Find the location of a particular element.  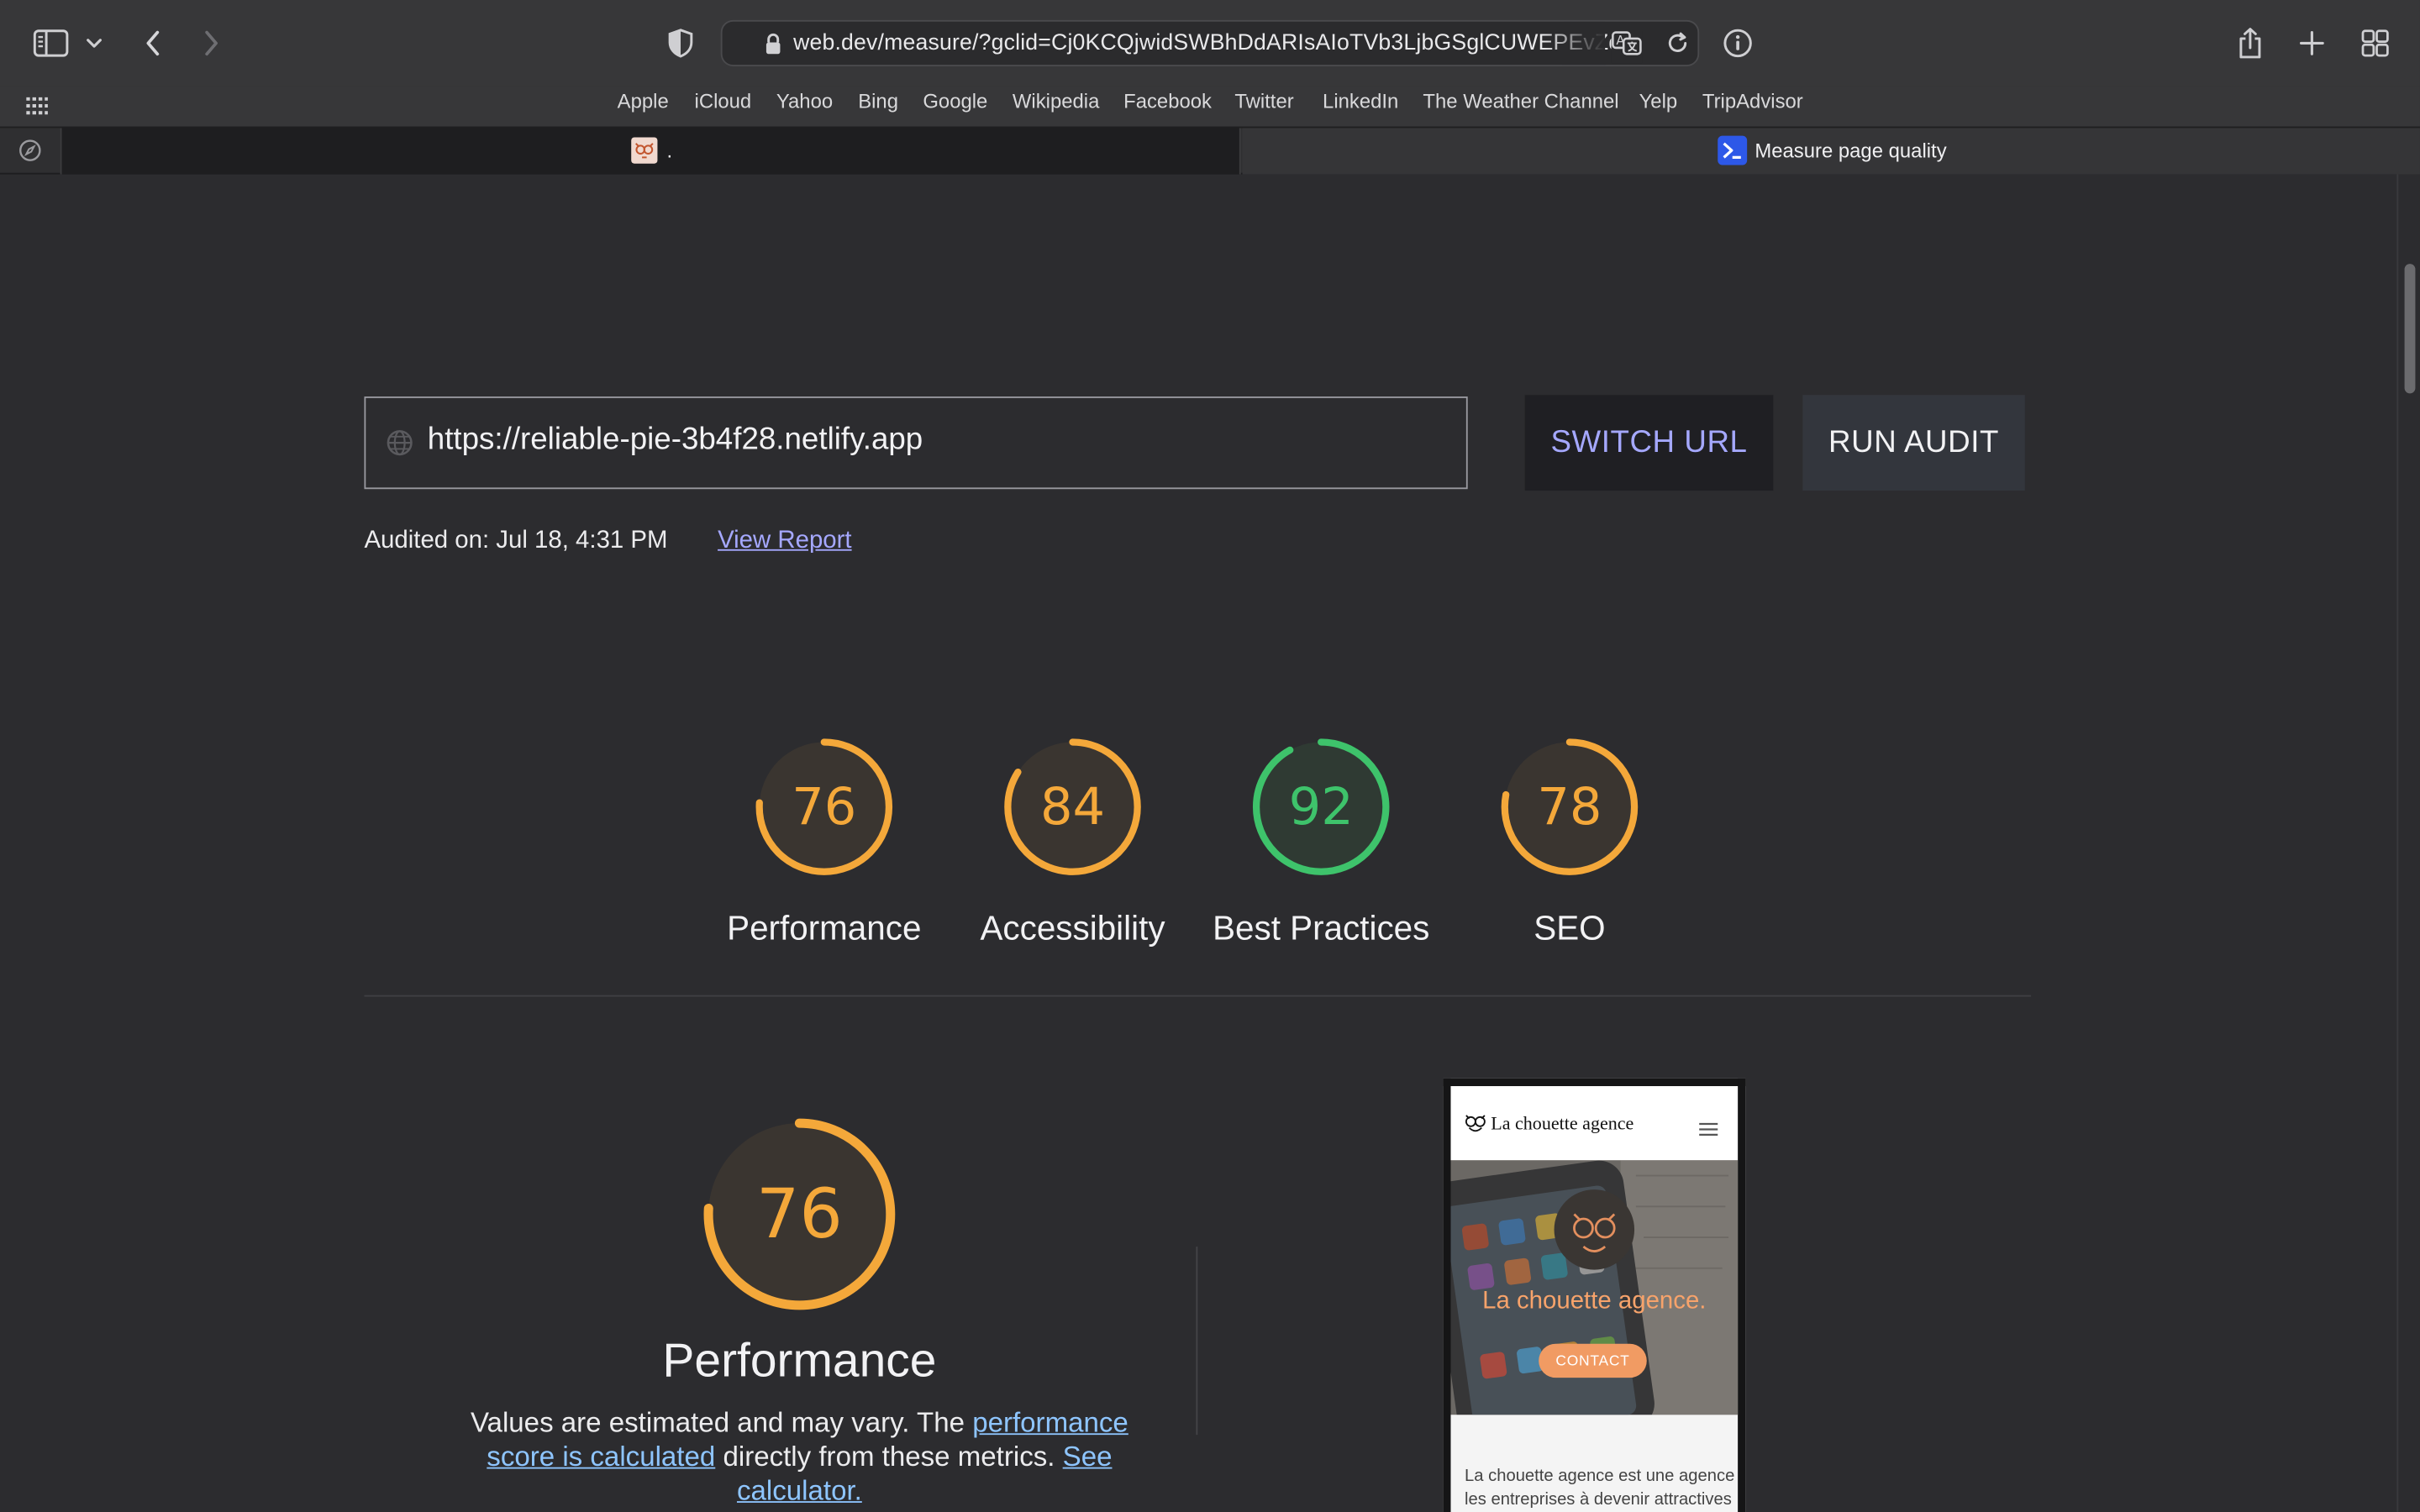

tab-title-agence: . is located at coordinates (669, 150).